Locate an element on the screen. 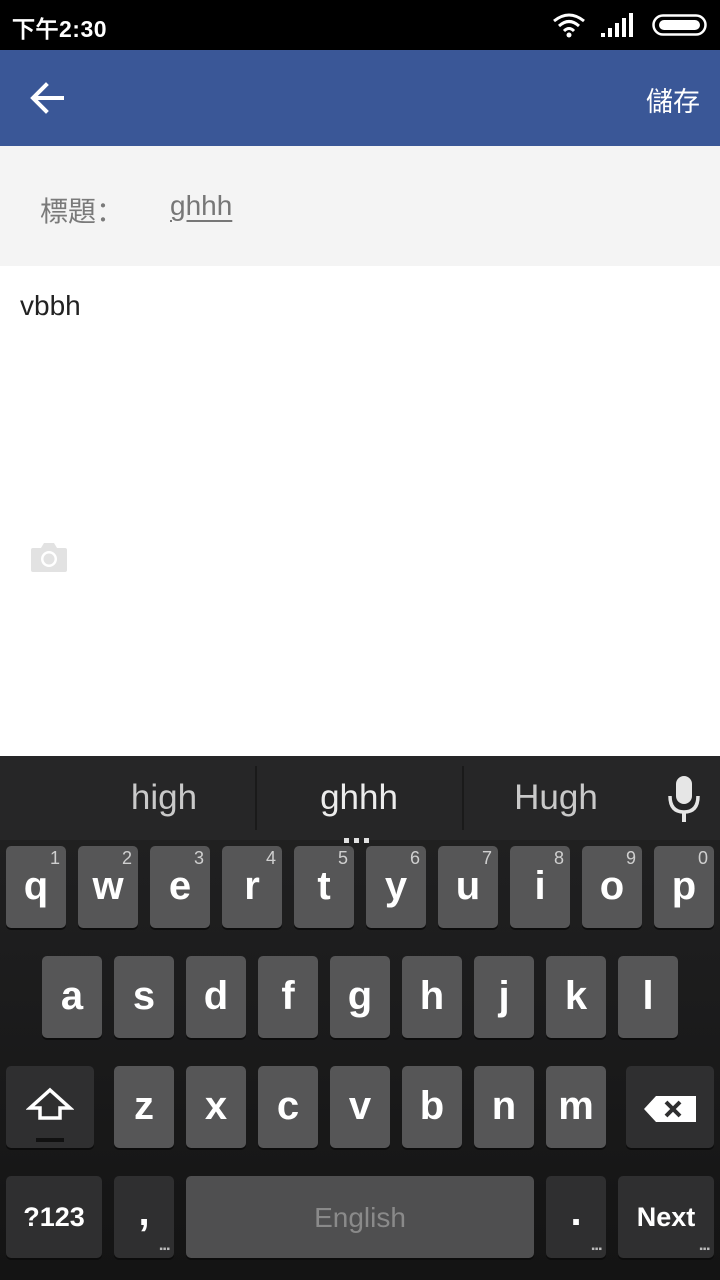  key-f: f is located at coordinates (288, 997).